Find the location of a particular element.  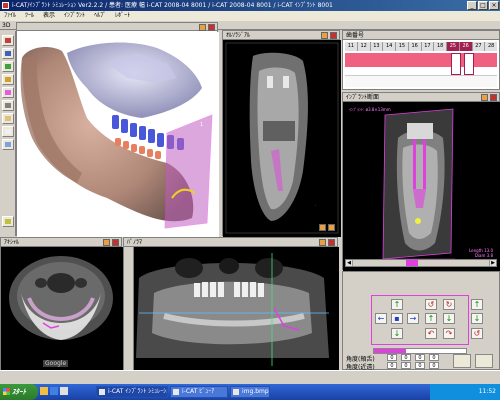

start-button: ｽﾀｰﾄ is located at coordinates (19, 392).